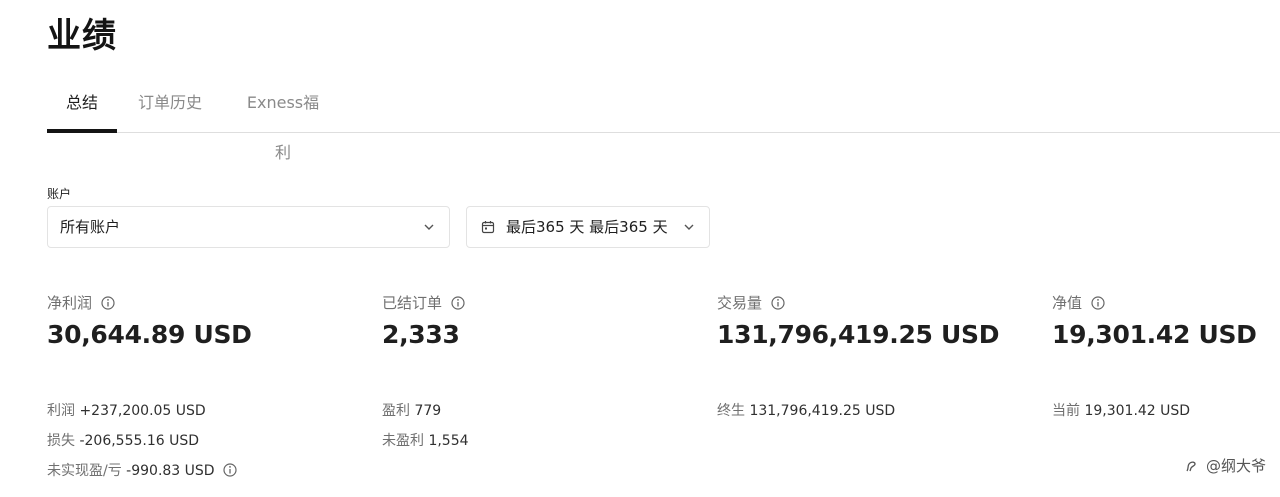 The width and height of the screenshot is (1280, 497). I want to click on row-value: -990.83 USD, so click(170, 471).